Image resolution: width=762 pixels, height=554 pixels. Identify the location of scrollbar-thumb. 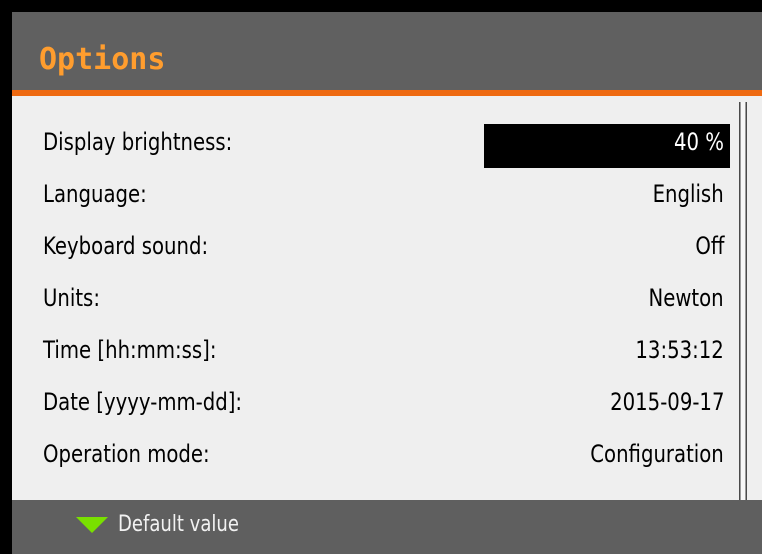
(743, 302).